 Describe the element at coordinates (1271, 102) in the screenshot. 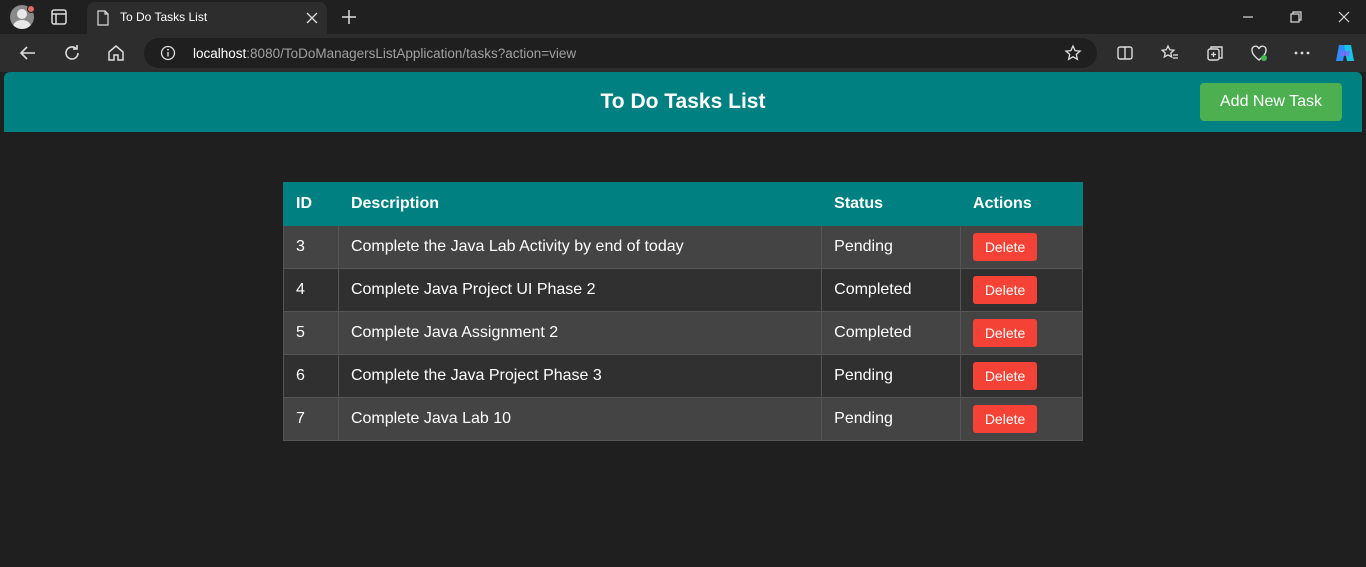

I see `add-new-task-button: Add New Task` at that location.